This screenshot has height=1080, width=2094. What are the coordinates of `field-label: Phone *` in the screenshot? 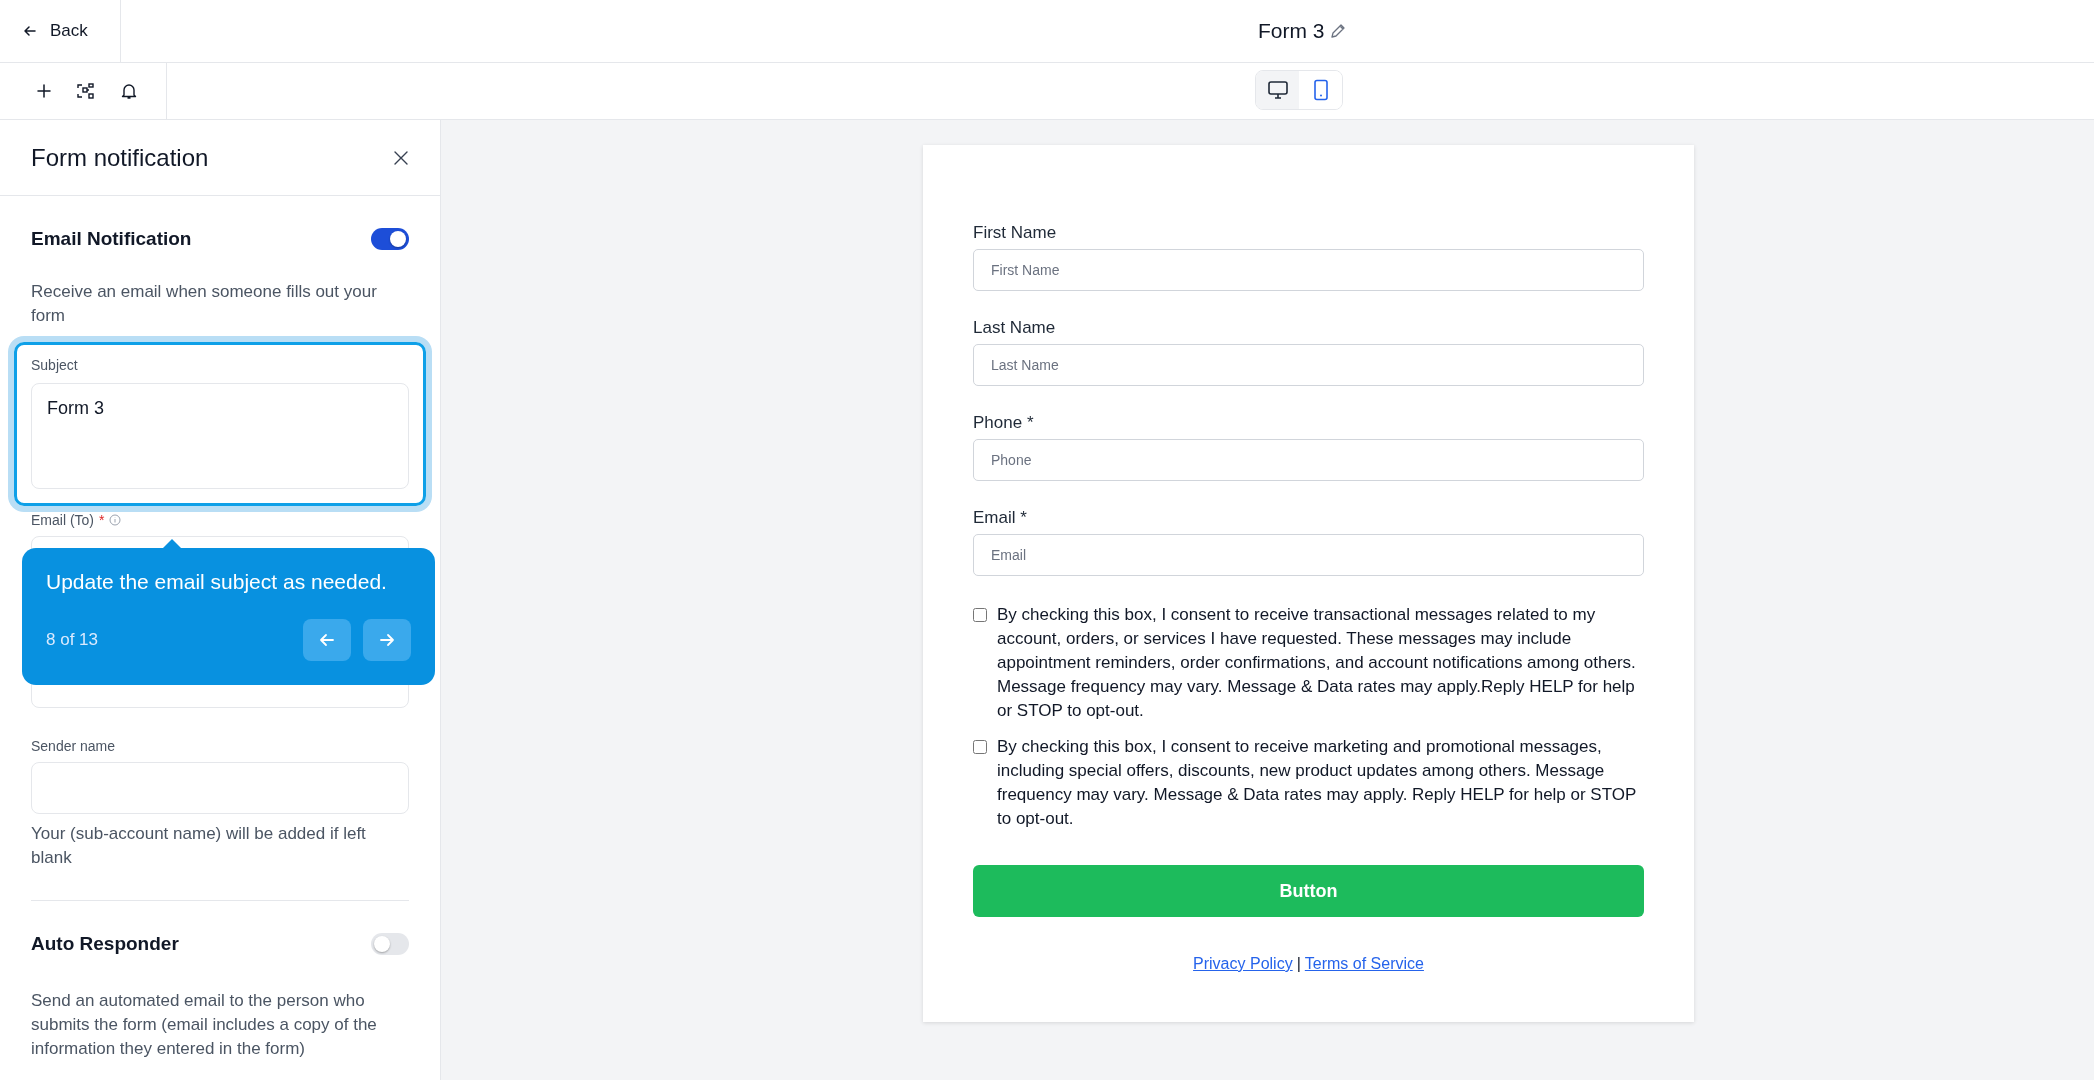 It's located at (1004, 423).